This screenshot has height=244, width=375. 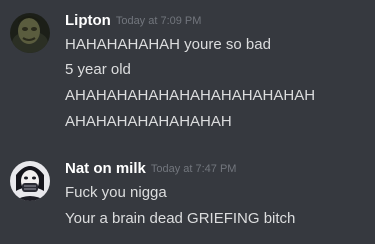 I want to click on username: Lipton, so click(x=88, y=20).